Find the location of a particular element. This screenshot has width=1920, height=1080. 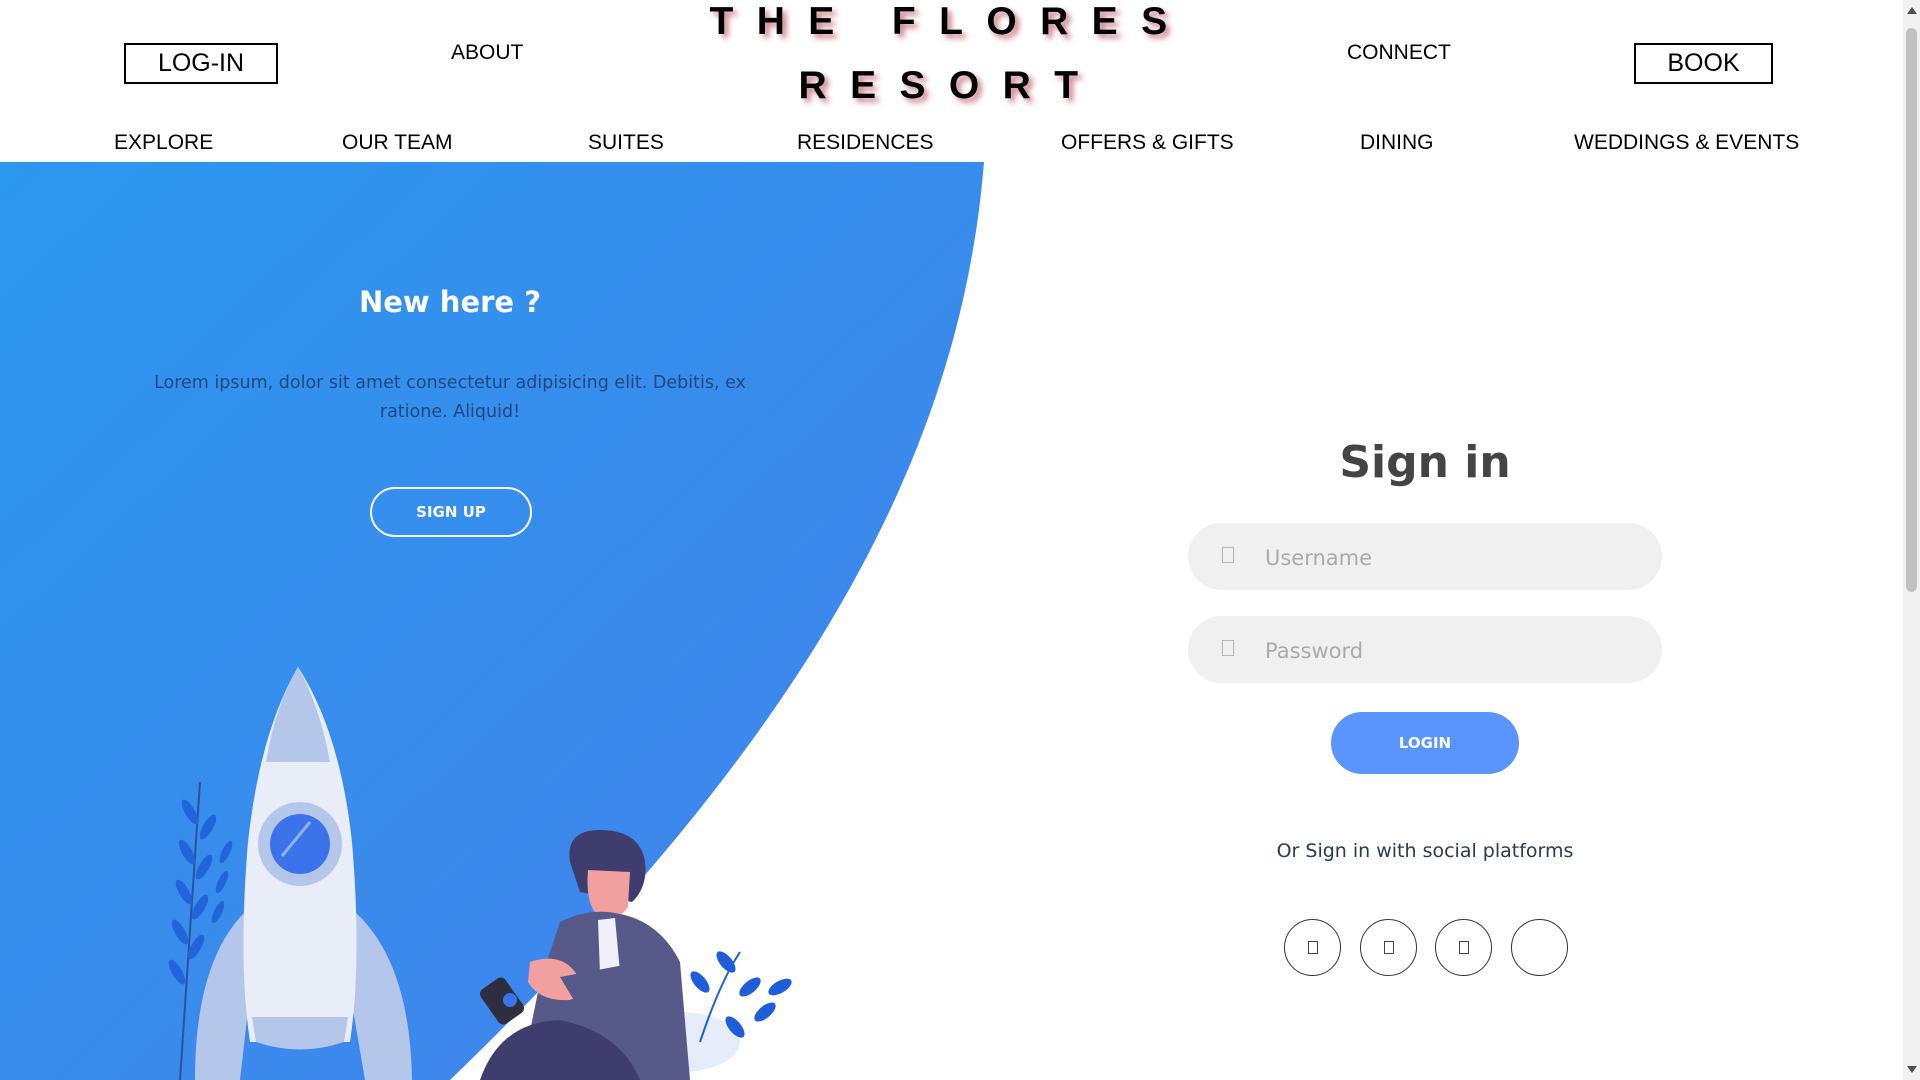

vertical-scrollbar is located at coordinates (1911, 540).